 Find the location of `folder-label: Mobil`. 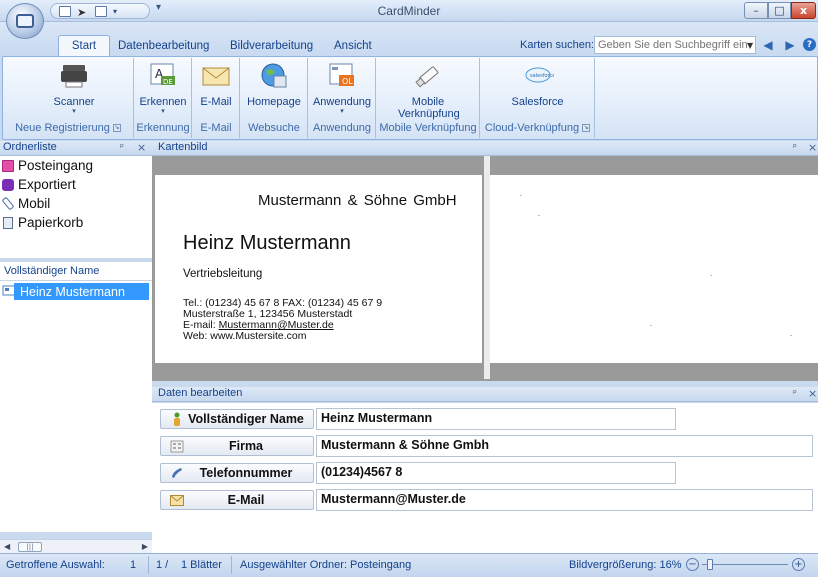

folder-label: Mobil is located at coordinates (34, 203).